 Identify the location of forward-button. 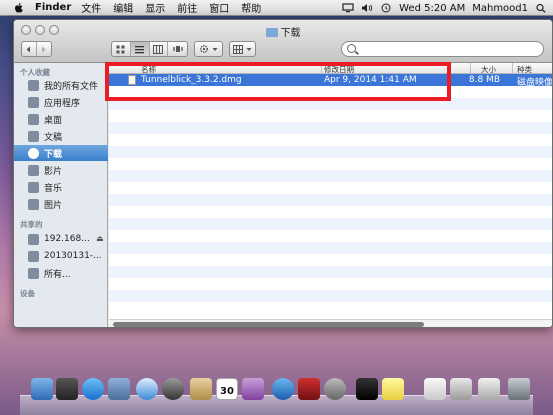
(44, 49).